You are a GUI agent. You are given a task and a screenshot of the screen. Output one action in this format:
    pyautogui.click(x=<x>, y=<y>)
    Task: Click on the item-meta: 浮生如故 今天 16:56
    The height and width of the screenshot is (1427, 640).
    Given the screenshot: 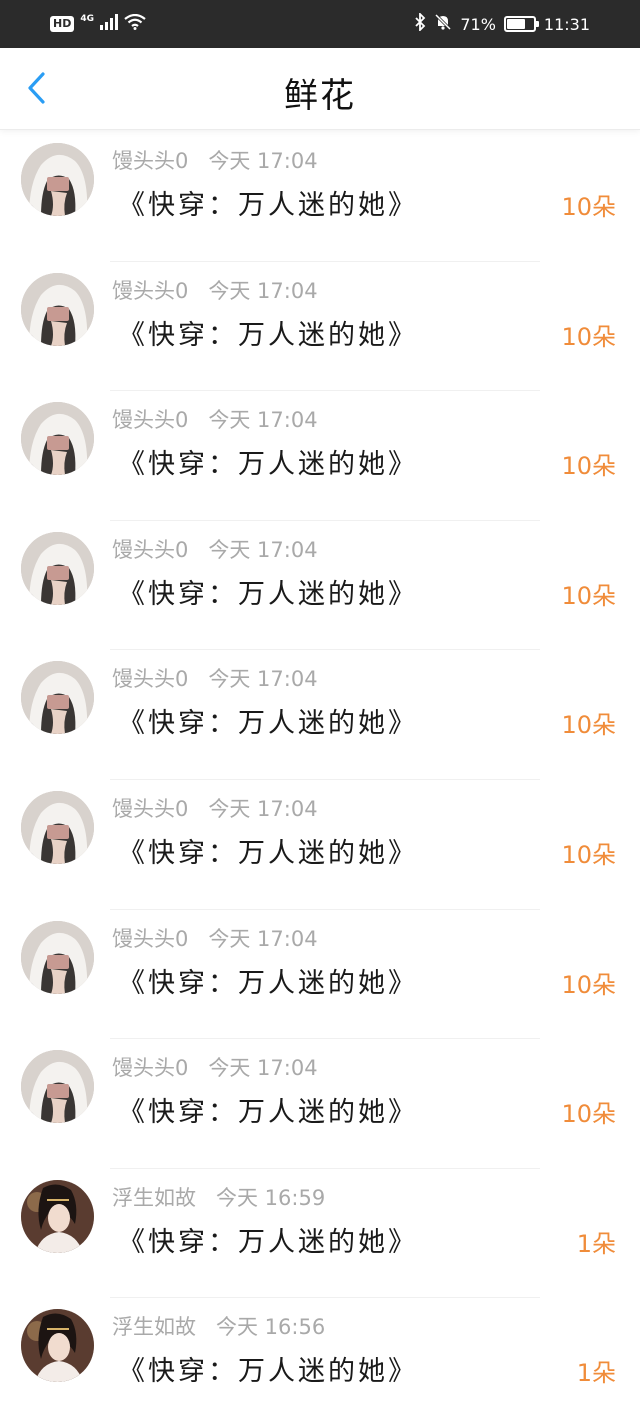 What is the action you would take?
    pyautogui.click(x=218, y=1326)
    